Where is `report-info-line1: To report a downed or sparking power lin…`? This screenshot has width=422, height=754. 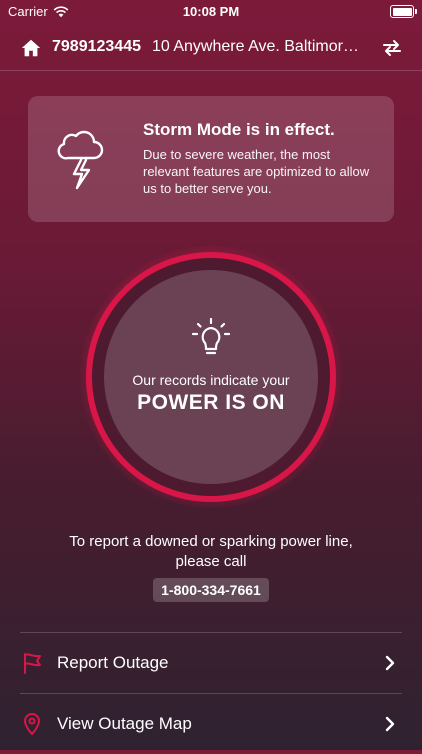
report-info-line1: To report a downed or sparking power lin… is located at coordinates (211, 541).